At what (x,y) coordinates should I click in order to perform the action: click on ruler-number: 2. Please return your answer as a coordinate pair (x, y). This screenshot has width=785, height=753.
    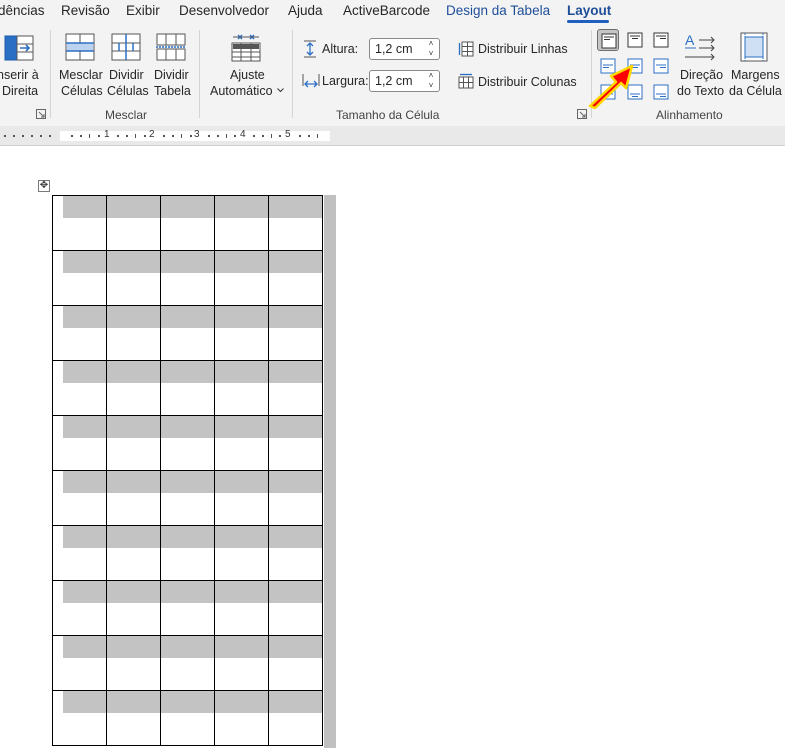
    Looking at the image, I should click on (152, 134).